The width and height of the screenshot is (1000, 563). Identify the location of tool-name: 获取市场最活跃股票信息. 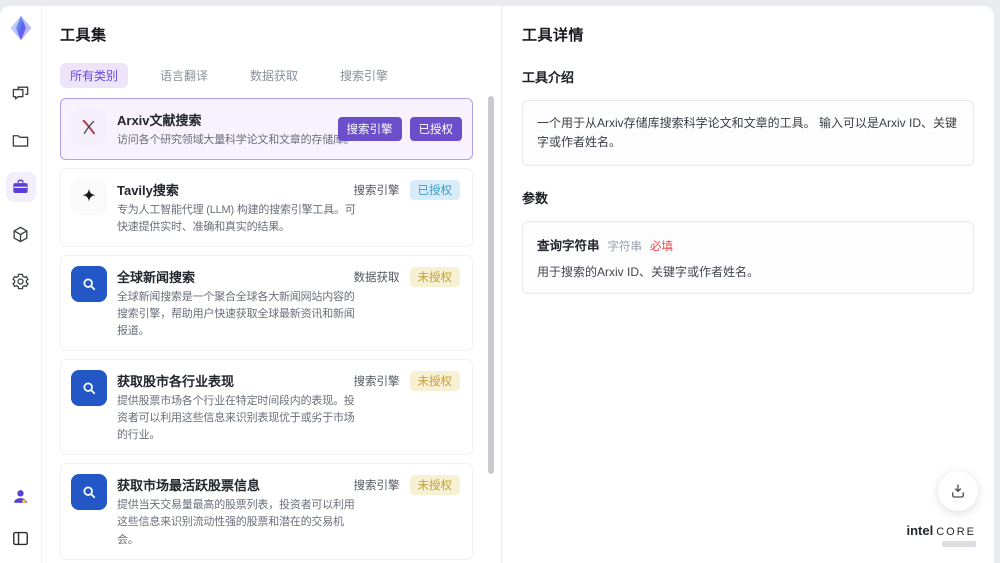
(189, 486).